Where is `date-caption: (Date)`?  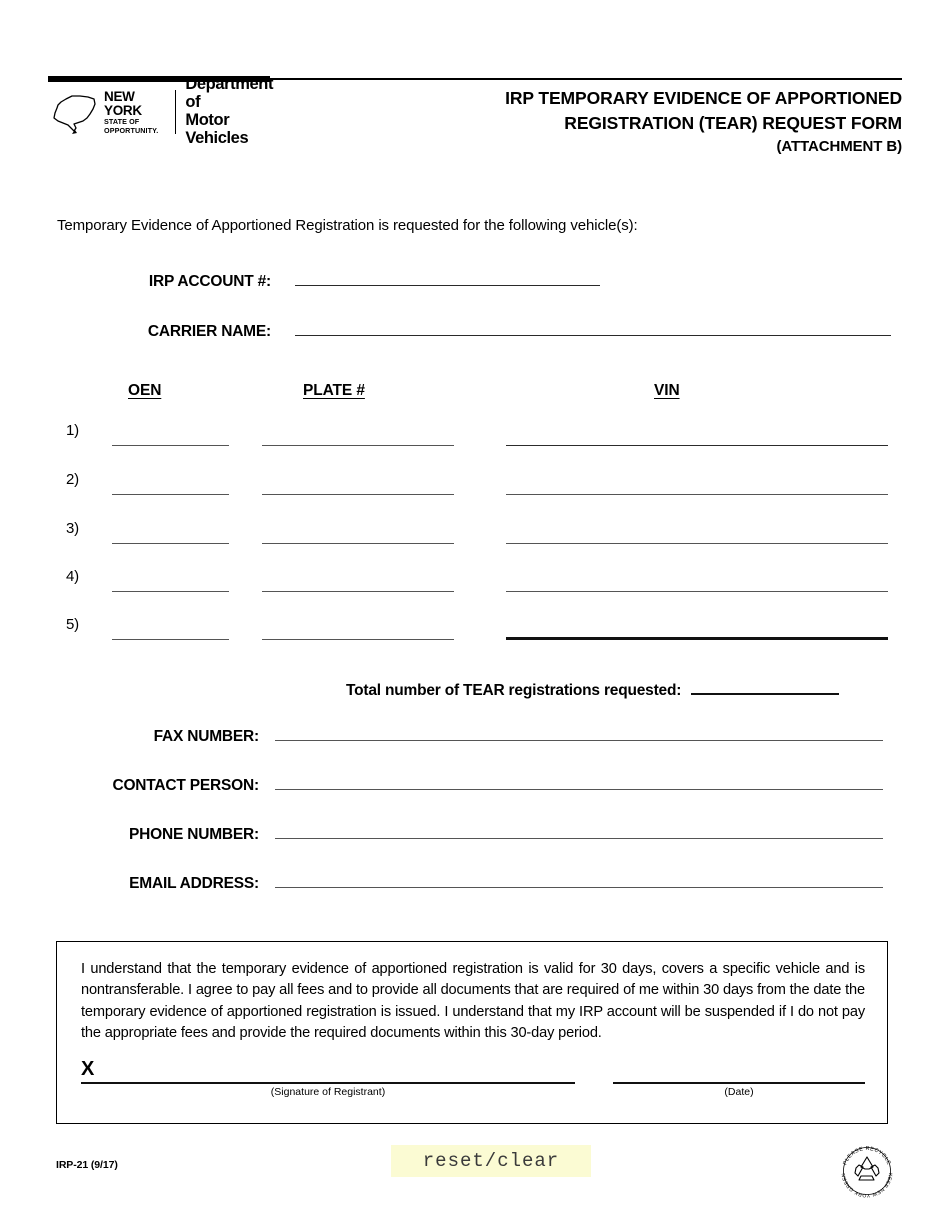 date-caption: (Date) is located at coordinates (739, 1092).